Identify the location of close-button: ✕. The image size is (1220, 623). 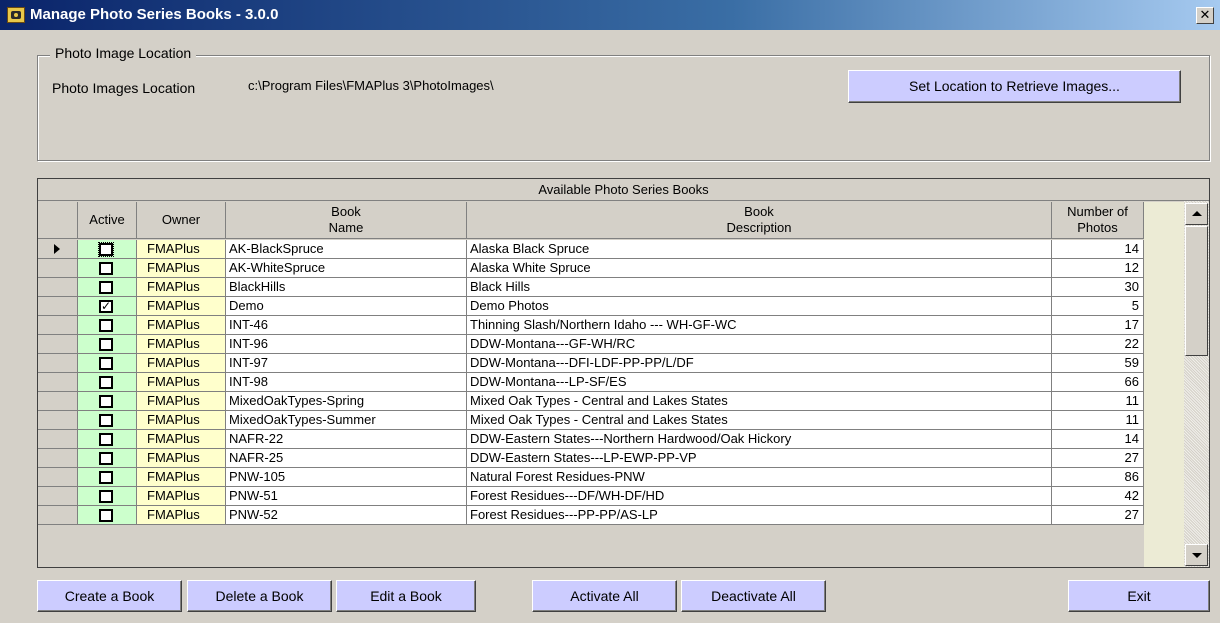
(1205, 15).